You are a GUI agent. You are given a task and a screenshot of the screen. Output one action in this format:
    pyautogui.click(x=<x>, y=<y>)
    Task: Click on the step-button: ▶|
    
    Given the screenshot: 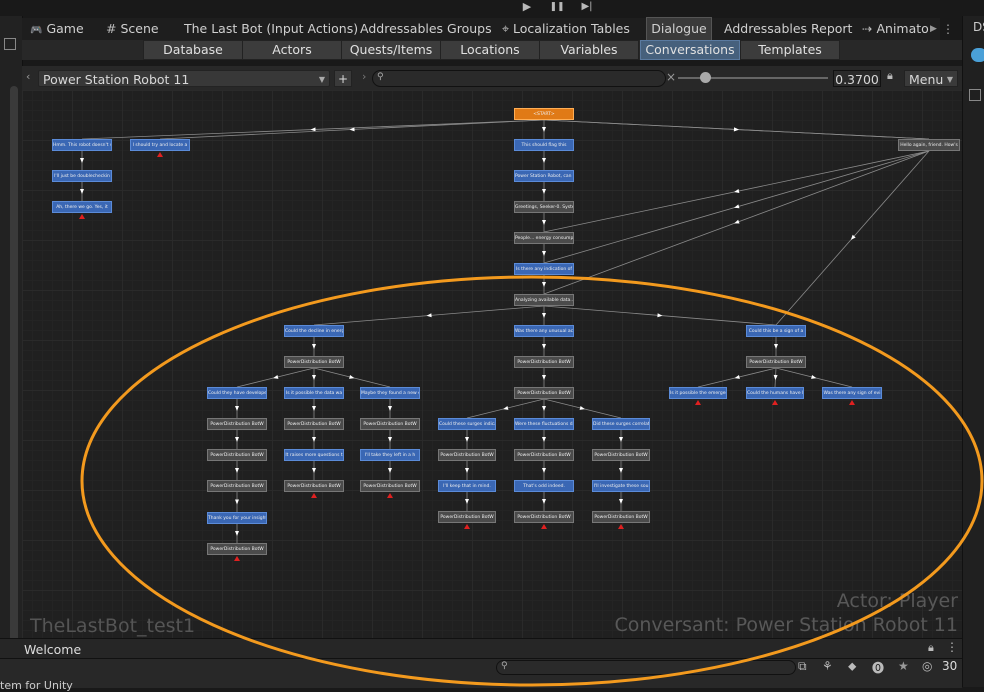 What is the action you would take?
    pyautogui.click(x=587, y=7)
    